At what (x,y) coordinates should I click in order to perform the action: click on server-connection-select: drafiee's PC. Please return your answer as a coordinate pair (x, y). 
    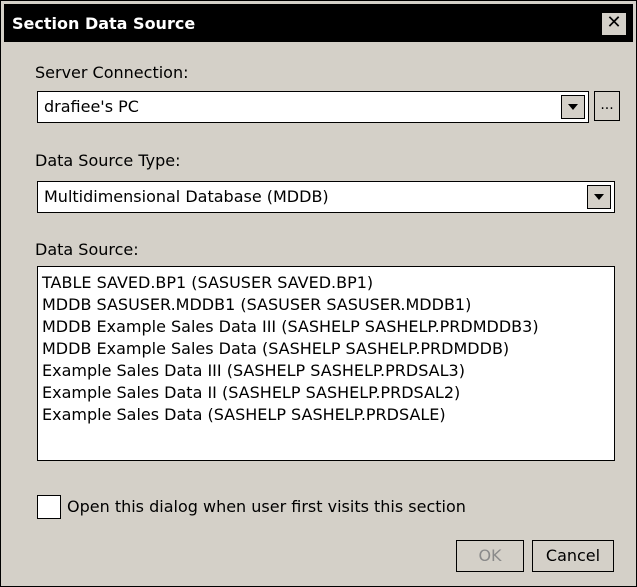
    Looking at the image, I should click on (313, 107).